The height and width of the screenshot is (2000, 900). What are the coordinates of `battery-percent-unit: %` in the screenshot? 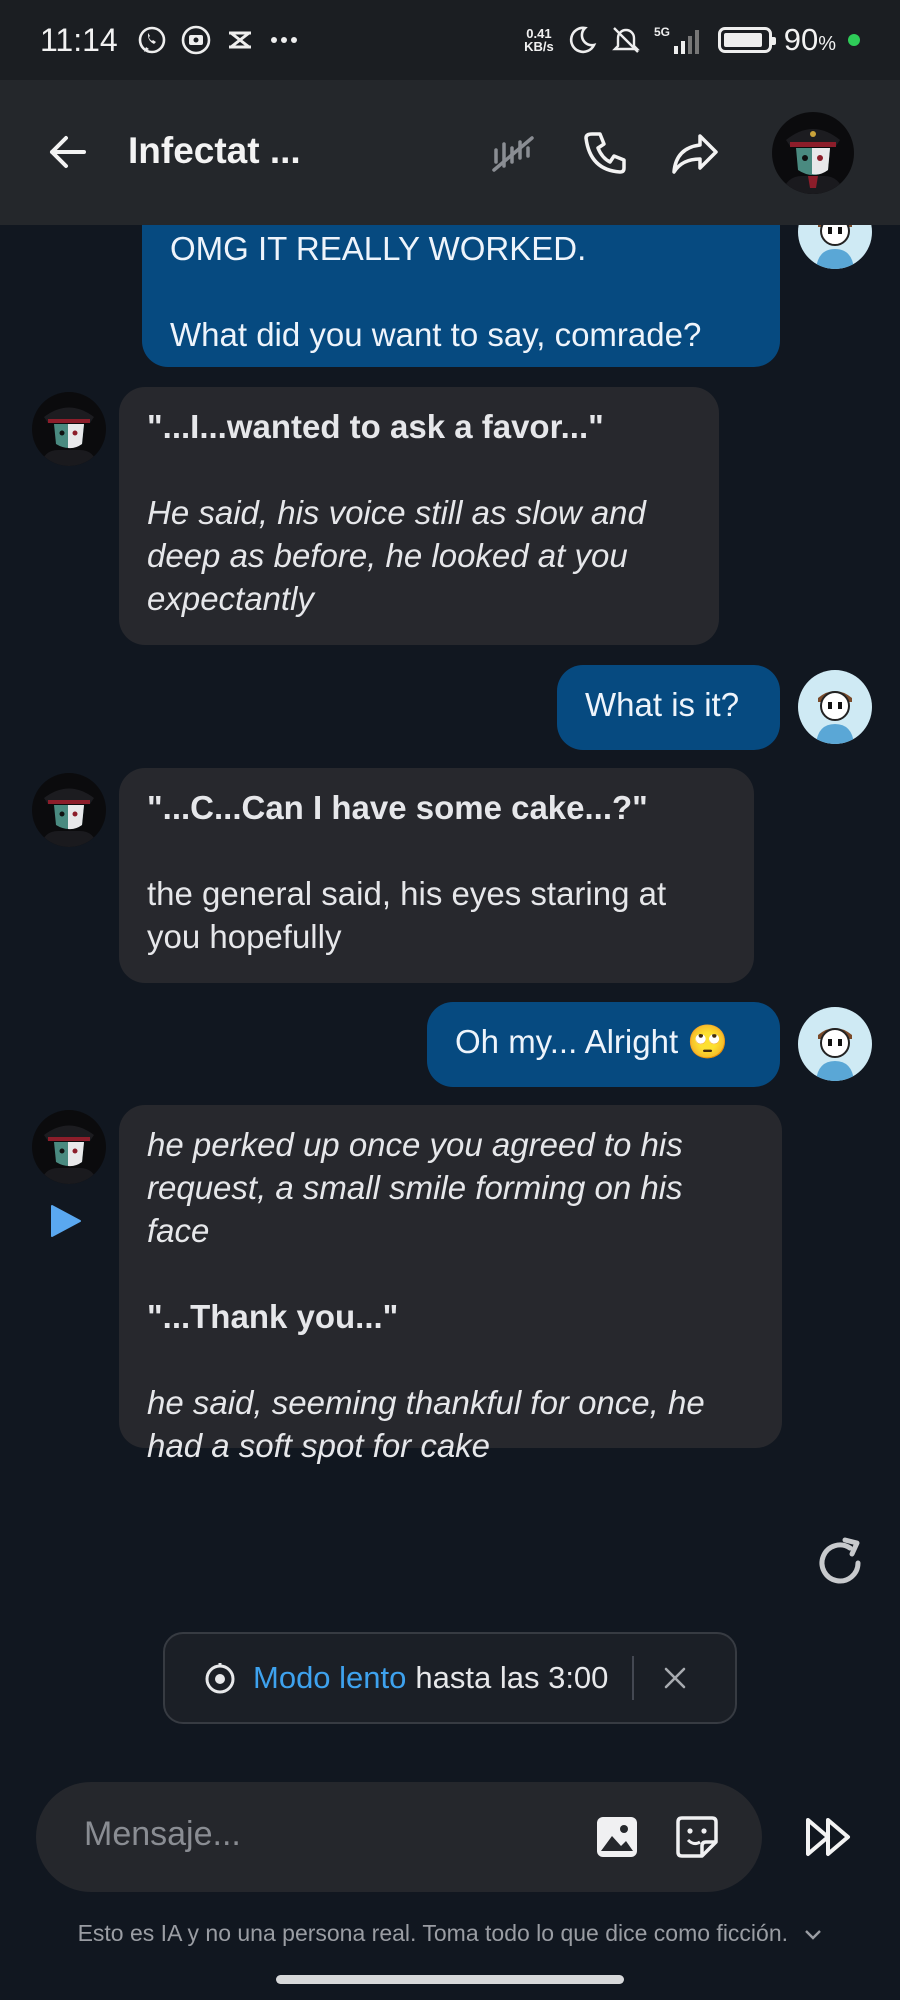 It's located at (827, 44).